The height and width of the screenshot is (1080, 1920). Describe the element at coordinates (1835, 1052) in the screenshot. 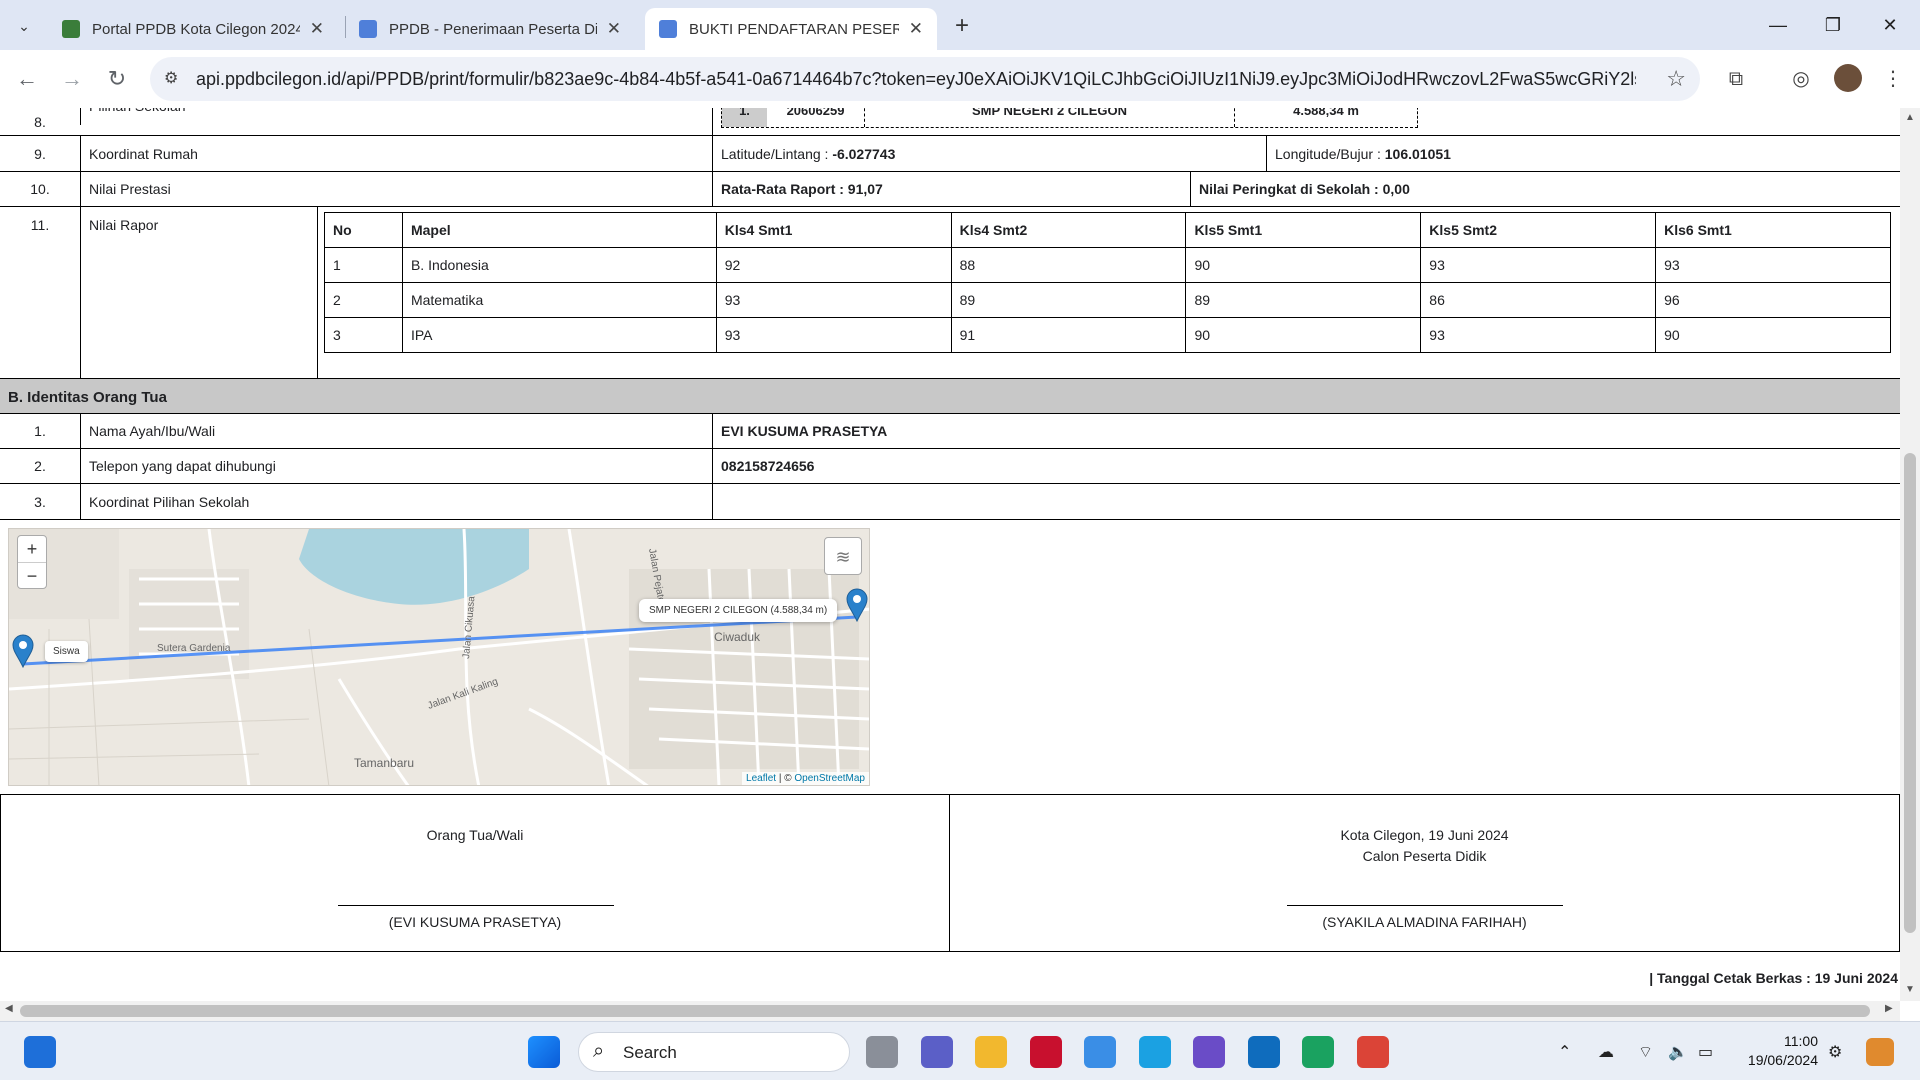

I see `settings-icon: ⚙` at that location.